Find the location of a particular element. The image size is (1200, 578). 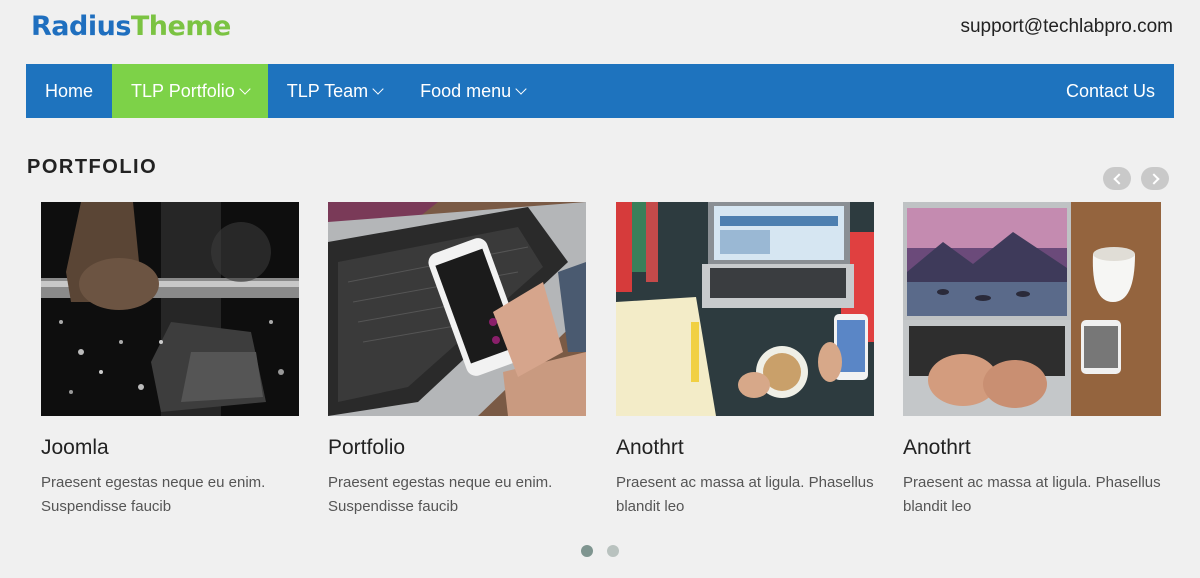

nav-item-home: Home is located at coordinates (69, 91).